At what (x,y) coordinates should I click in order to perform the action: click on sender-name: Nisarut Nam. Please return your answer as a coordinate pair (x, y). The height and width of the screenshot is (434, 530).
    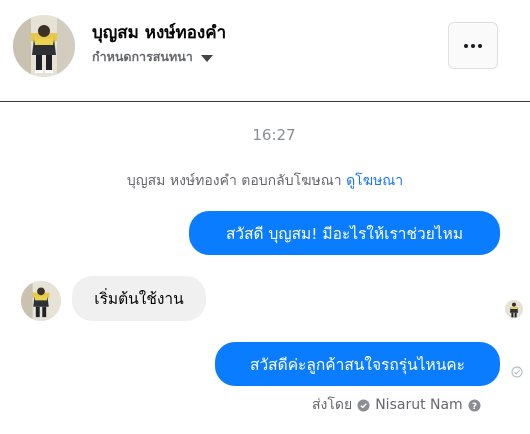
    Looking at the image, I should click on (419, 405).